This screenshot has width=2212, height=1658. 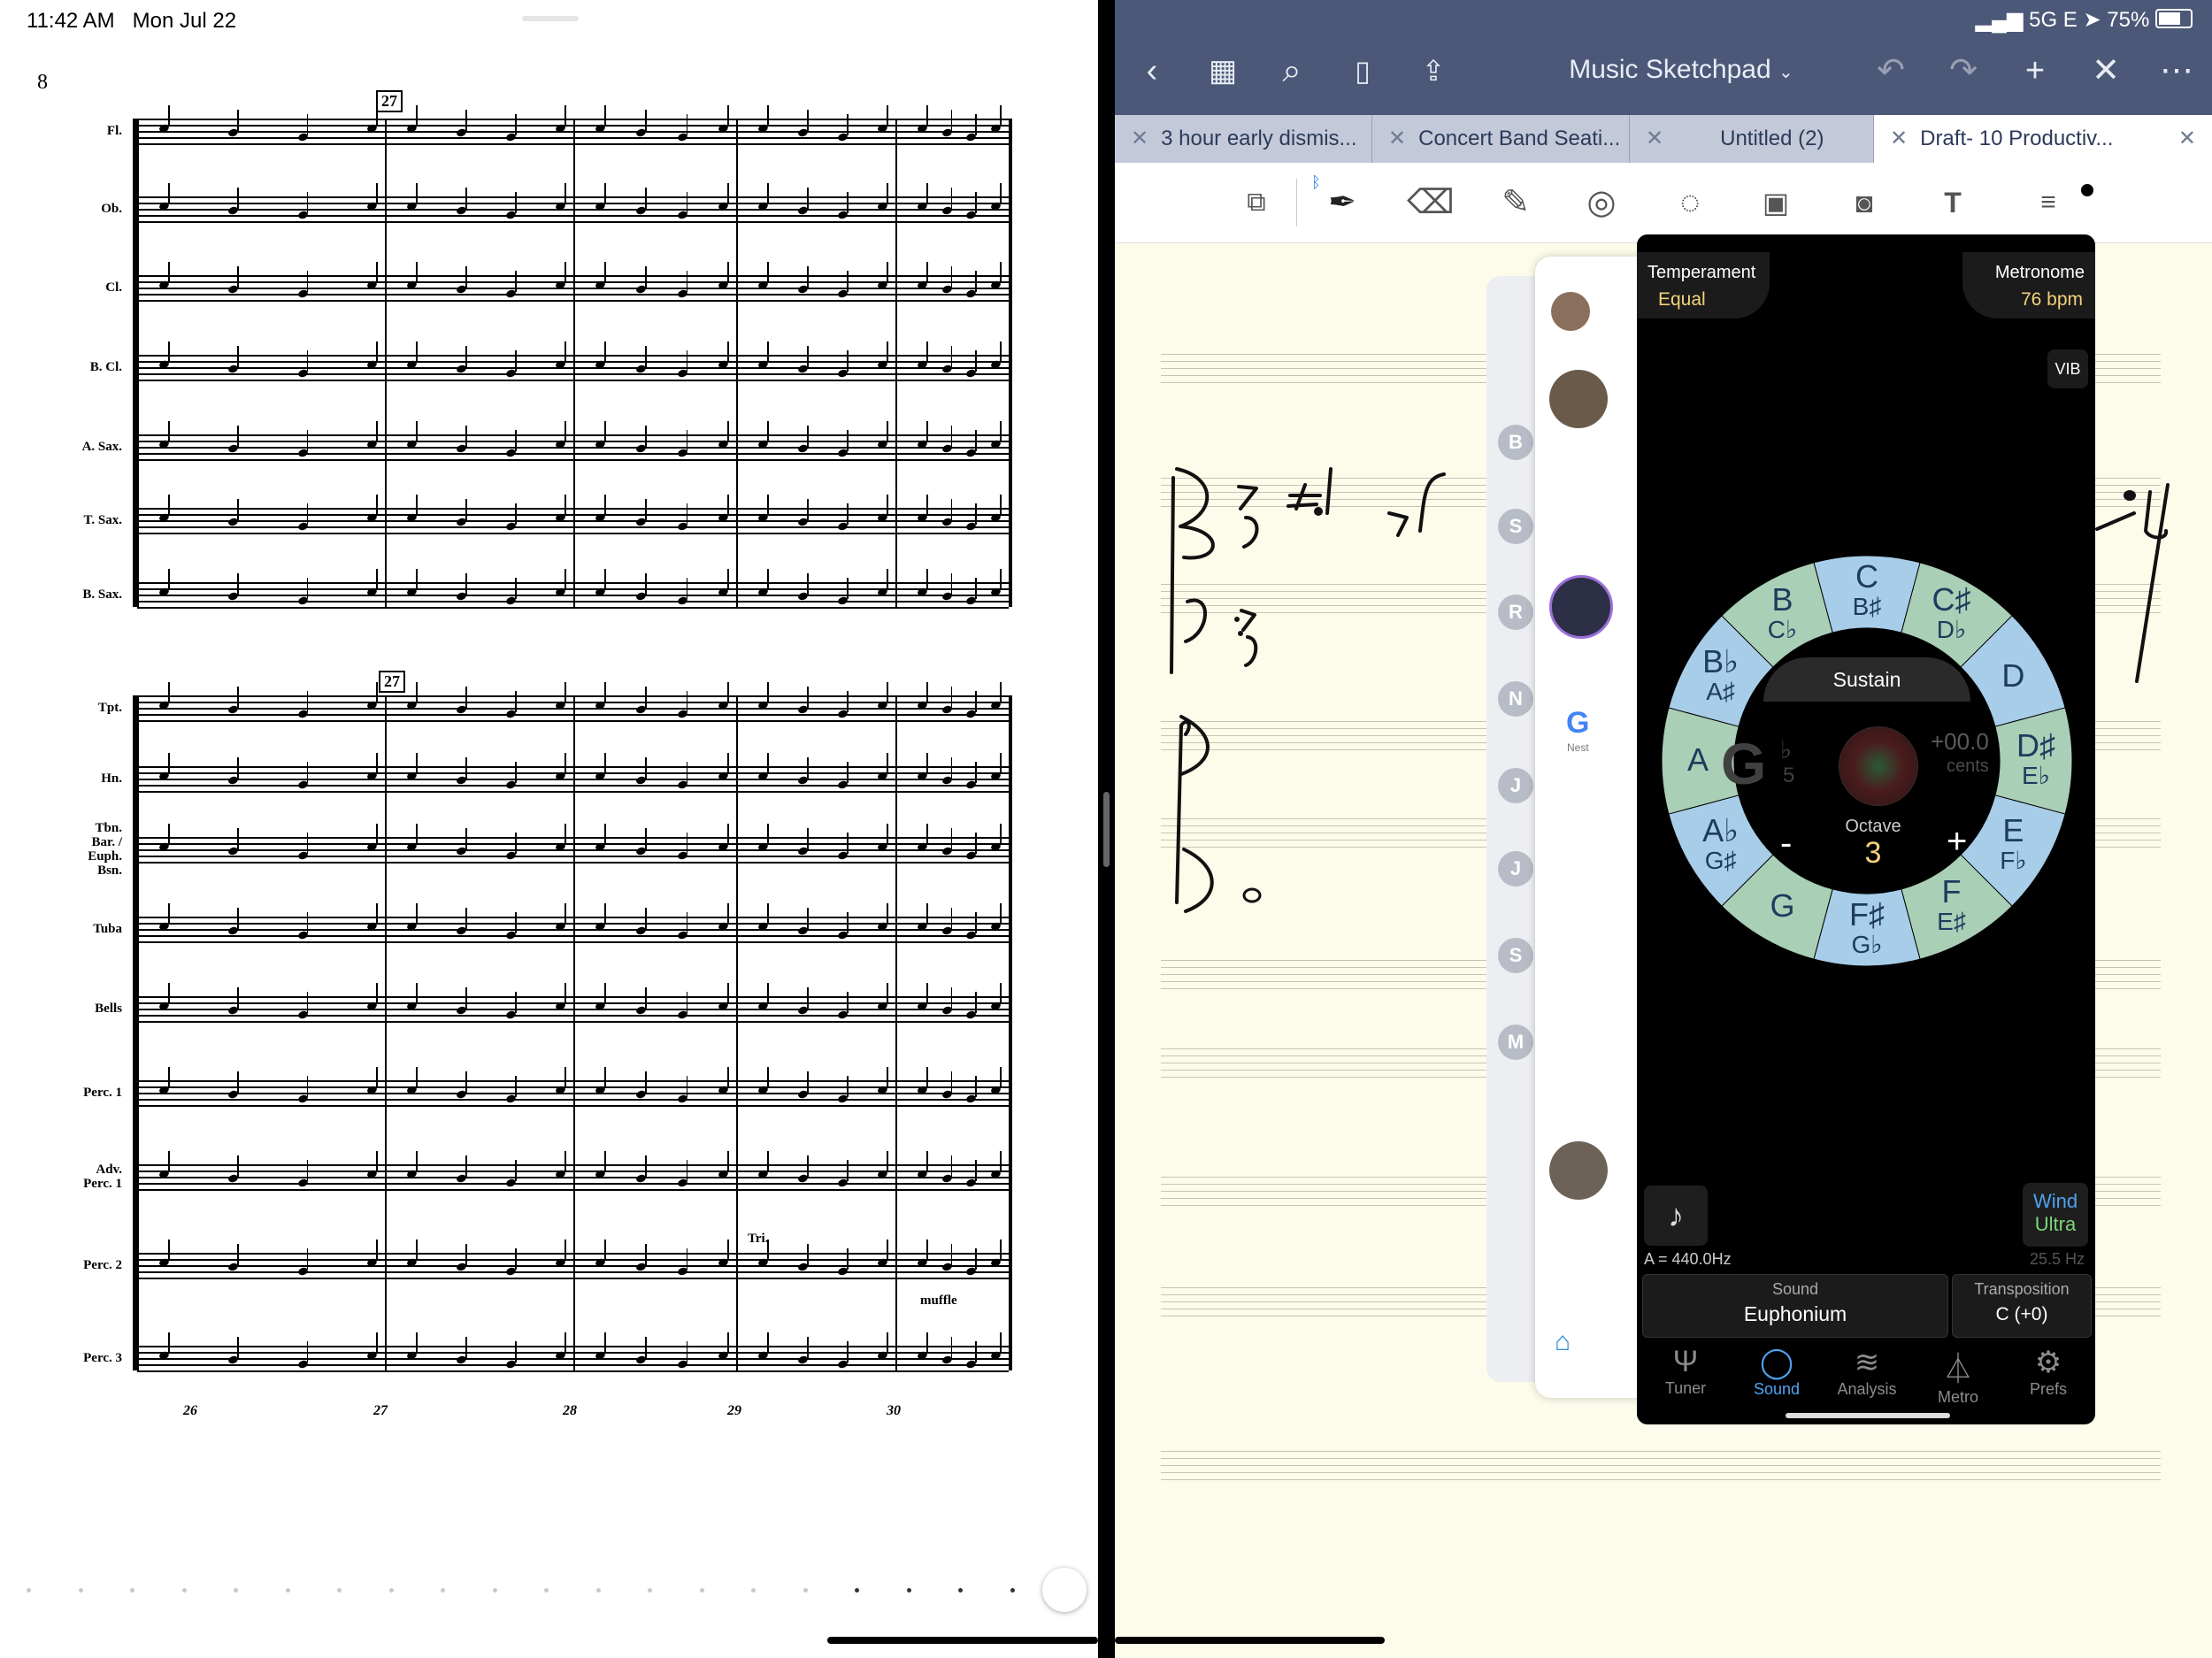 What do you see at coordinates (1602, 202) in the screenshot?
I see `shapes-icon: ◎` at bounding box center [1602, 202].